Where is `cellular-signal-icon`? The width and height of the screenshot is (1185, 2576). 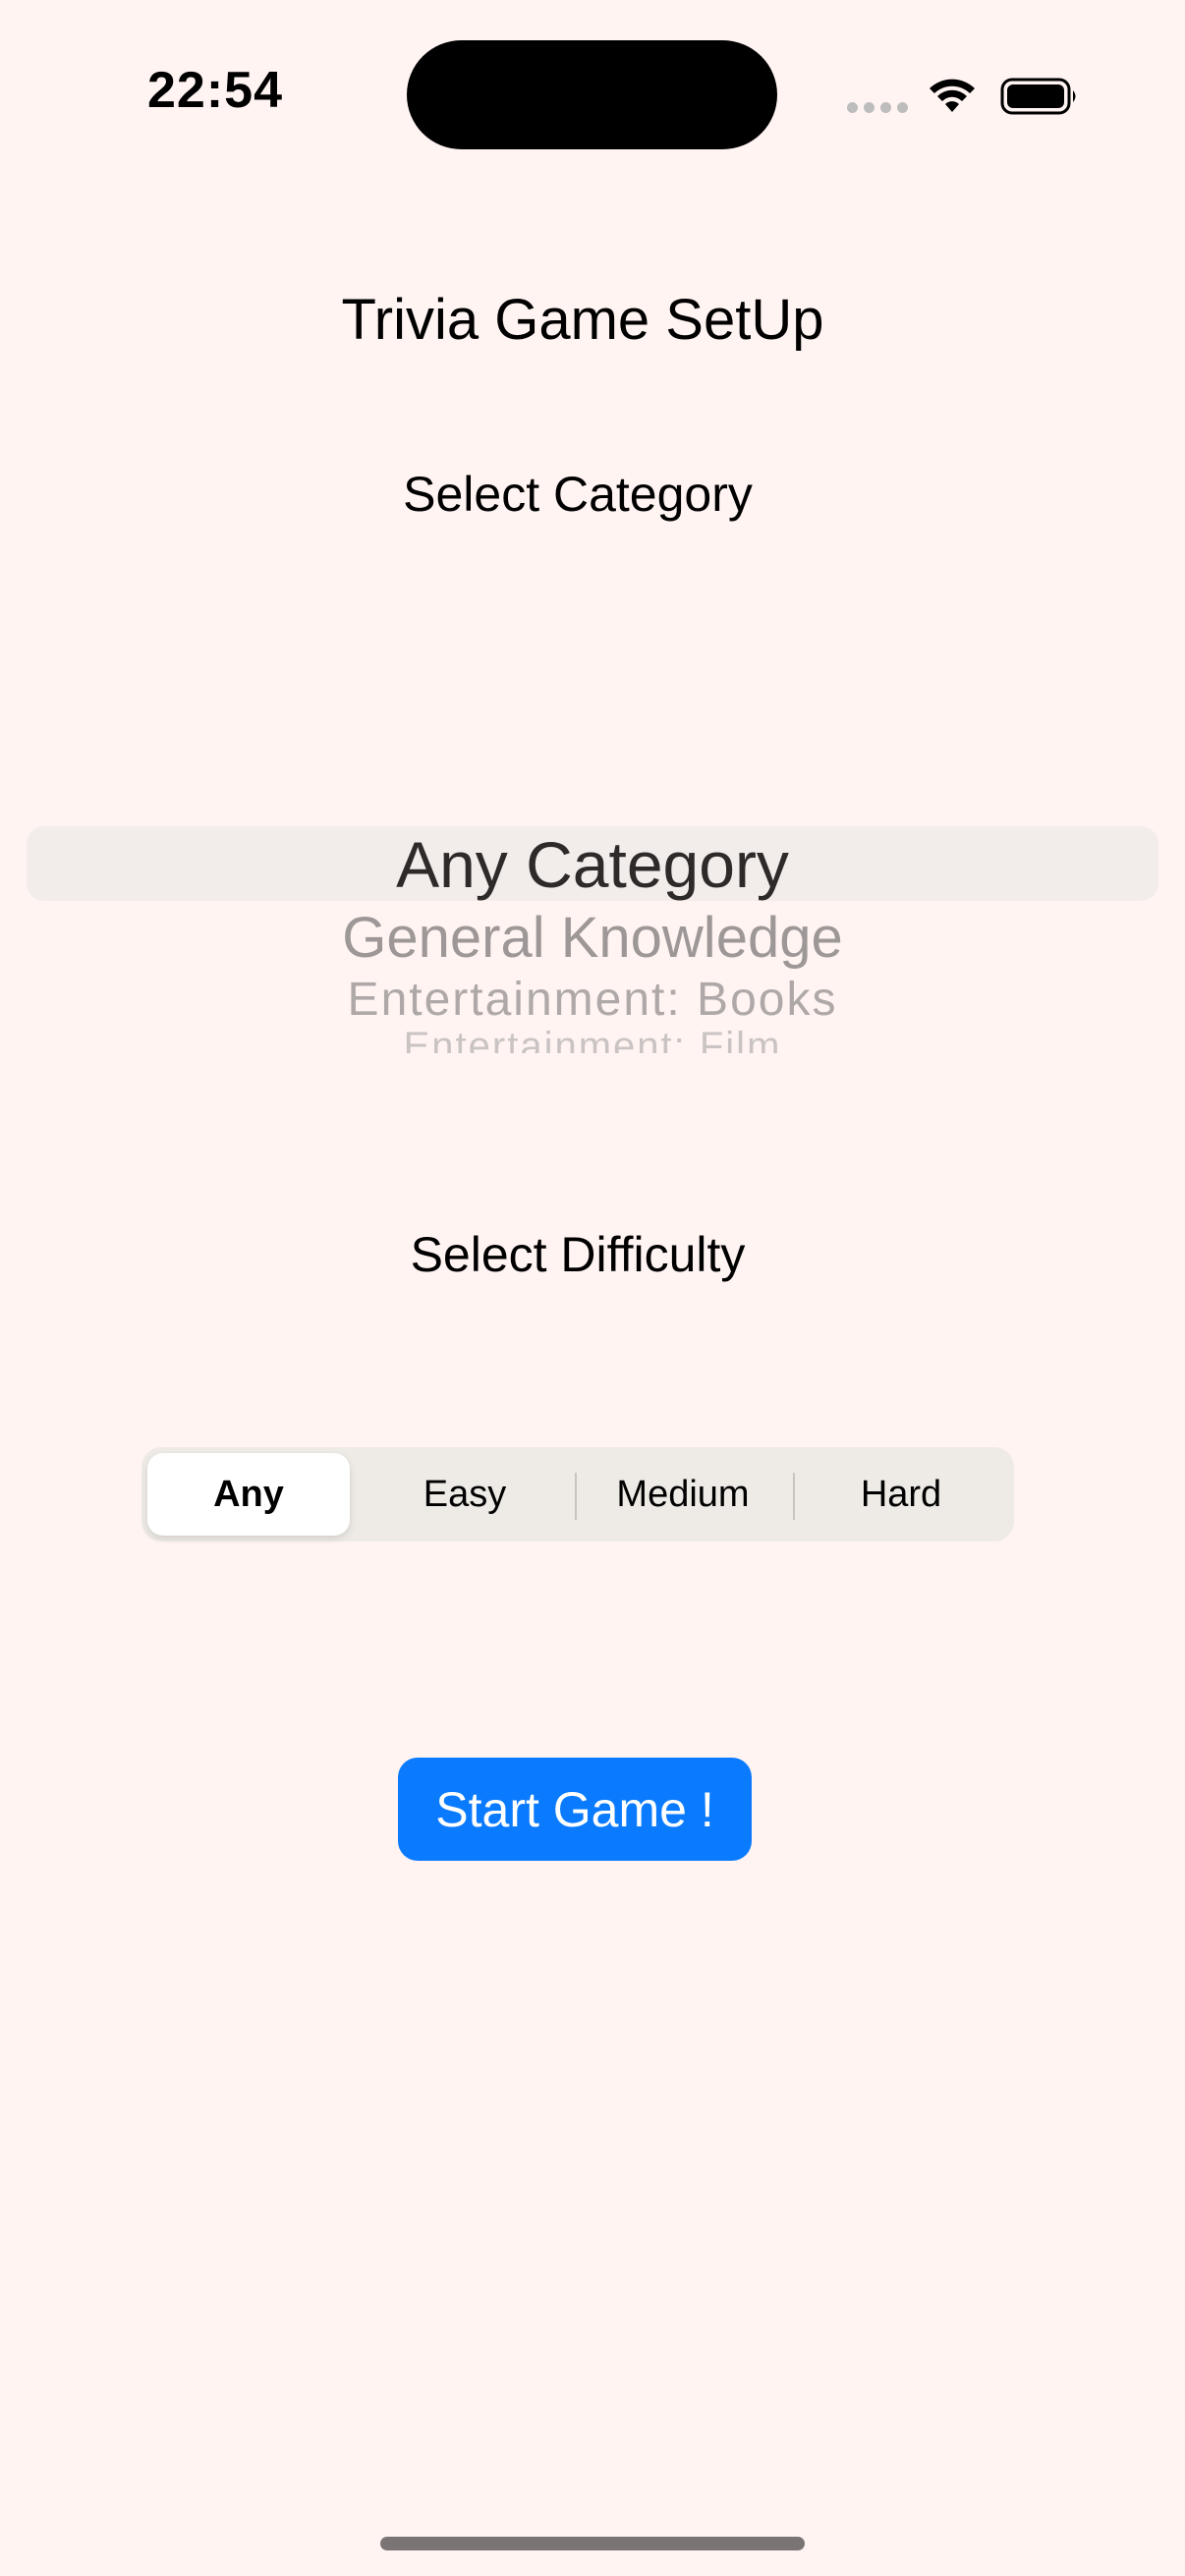
cellular-signal-icon is located at coordinates (878, 108).